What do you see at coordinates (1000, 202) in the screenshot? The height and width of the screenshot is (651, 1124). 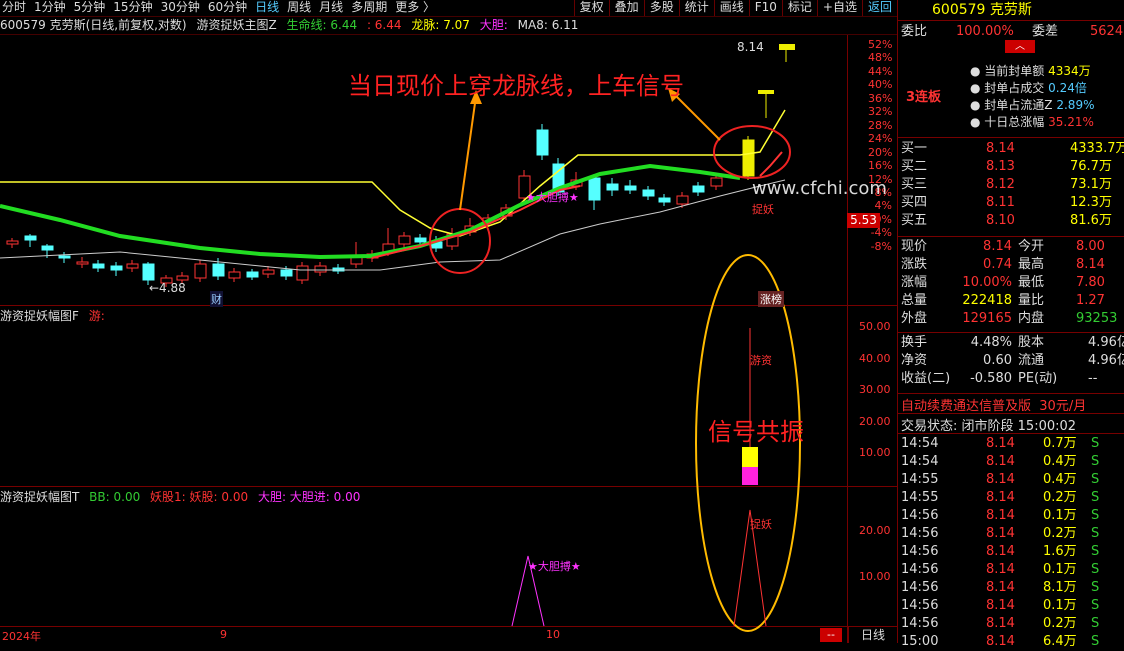 I see `bid-price: 8.11` at bounding box center [1000, 202].